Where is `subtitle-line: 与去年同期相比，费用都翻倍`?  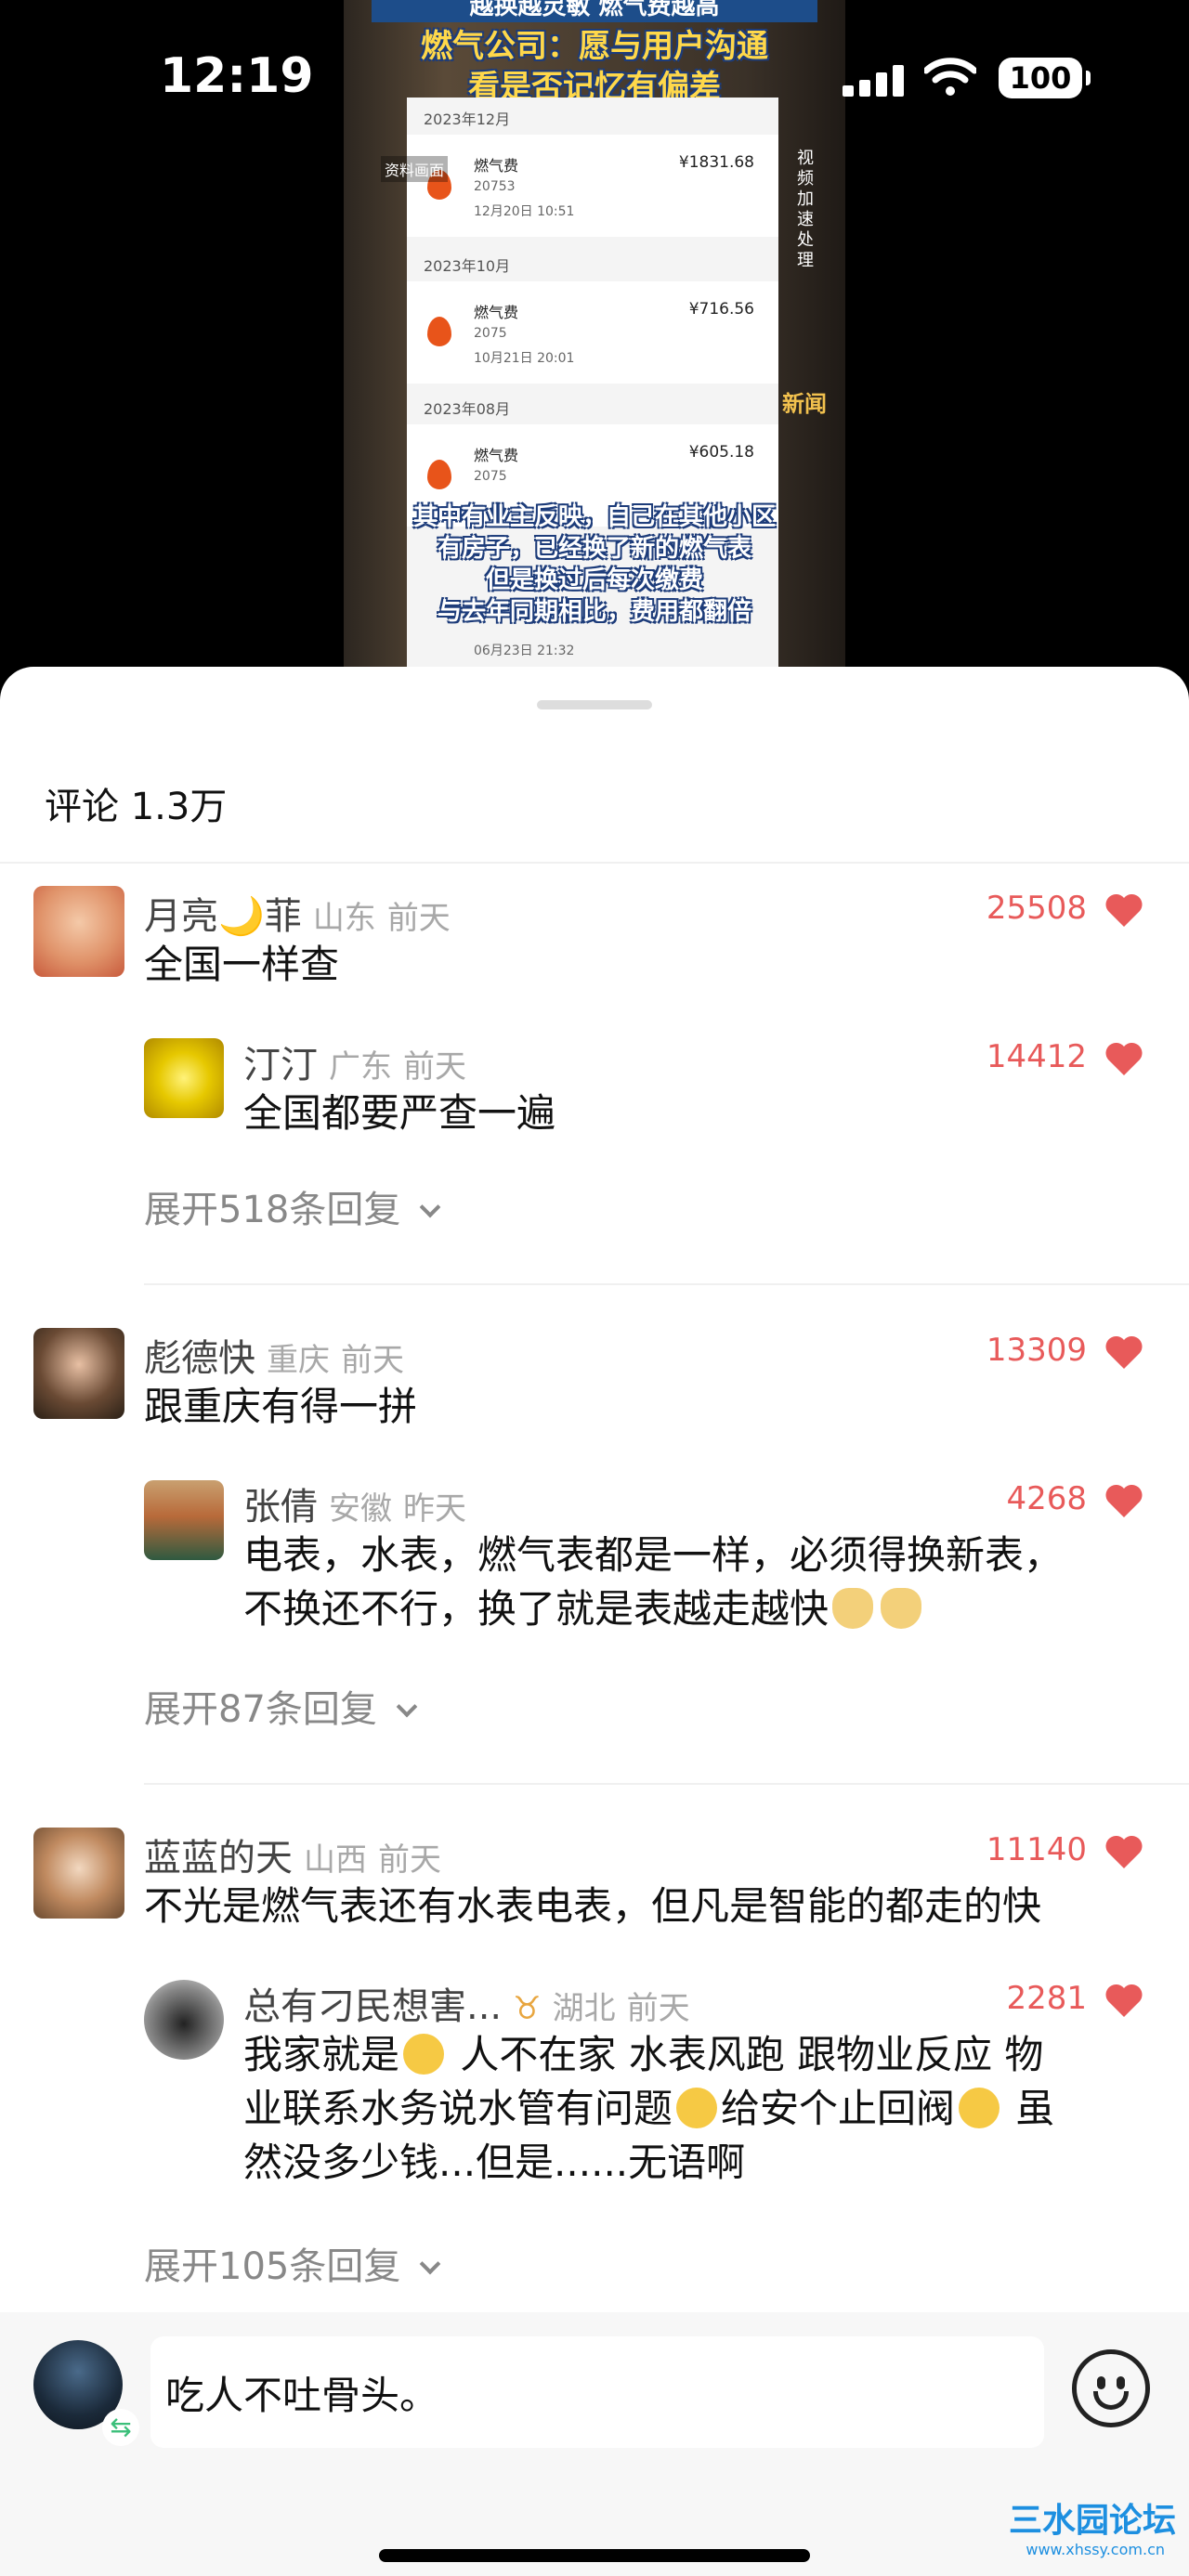
subtitle-line: 与去年同期相比，费用都翻倍 is located at coordinates (594, 612).